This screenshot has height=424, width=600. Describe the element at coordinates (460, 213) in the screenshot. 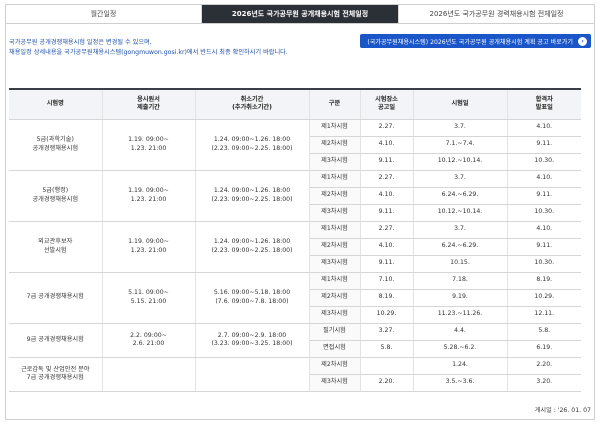

I see `test-date-cell: 10.12.~10.14.` at that location.